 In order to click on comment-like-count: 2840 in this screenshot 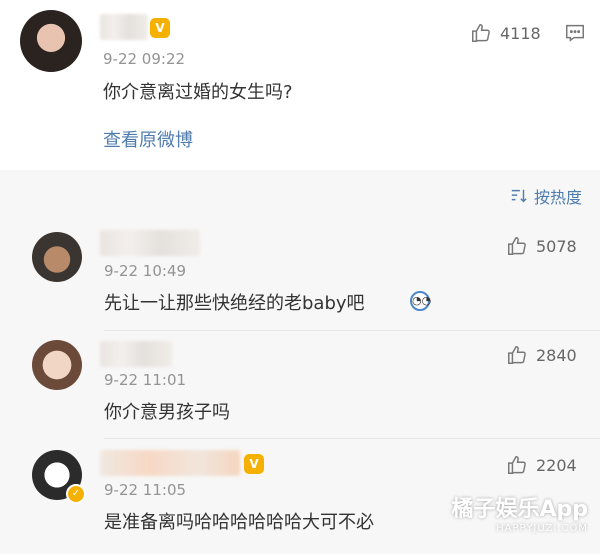, I will do `click(556, 355)`.